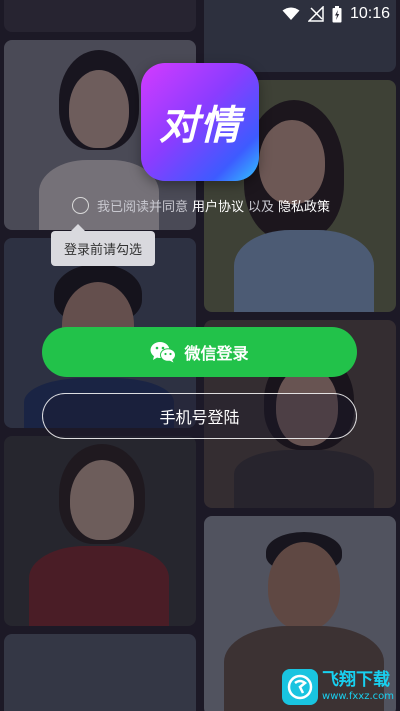  Describe the element at coordinates (200, 14) in the screenshot. I see `status-bar: 10:16` at that location.